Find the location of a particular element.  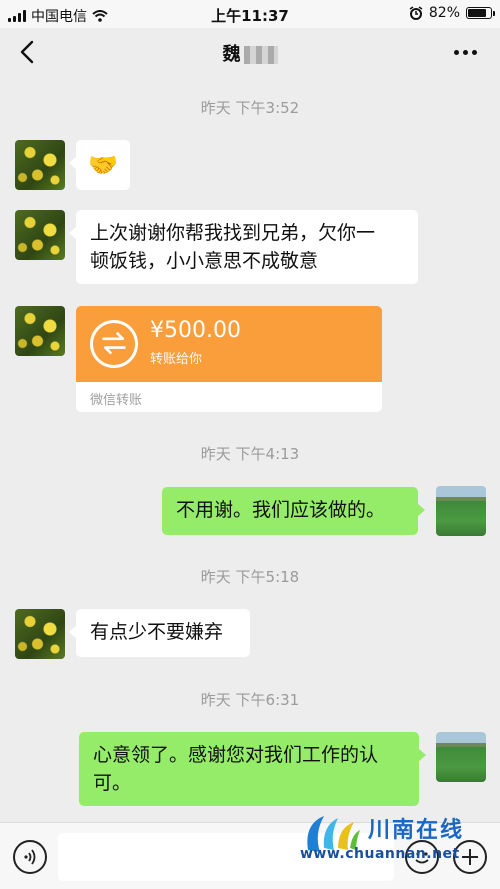

my-message-bubble: 不用谢。我们应该做的。 is located at coordinates (293, 511).